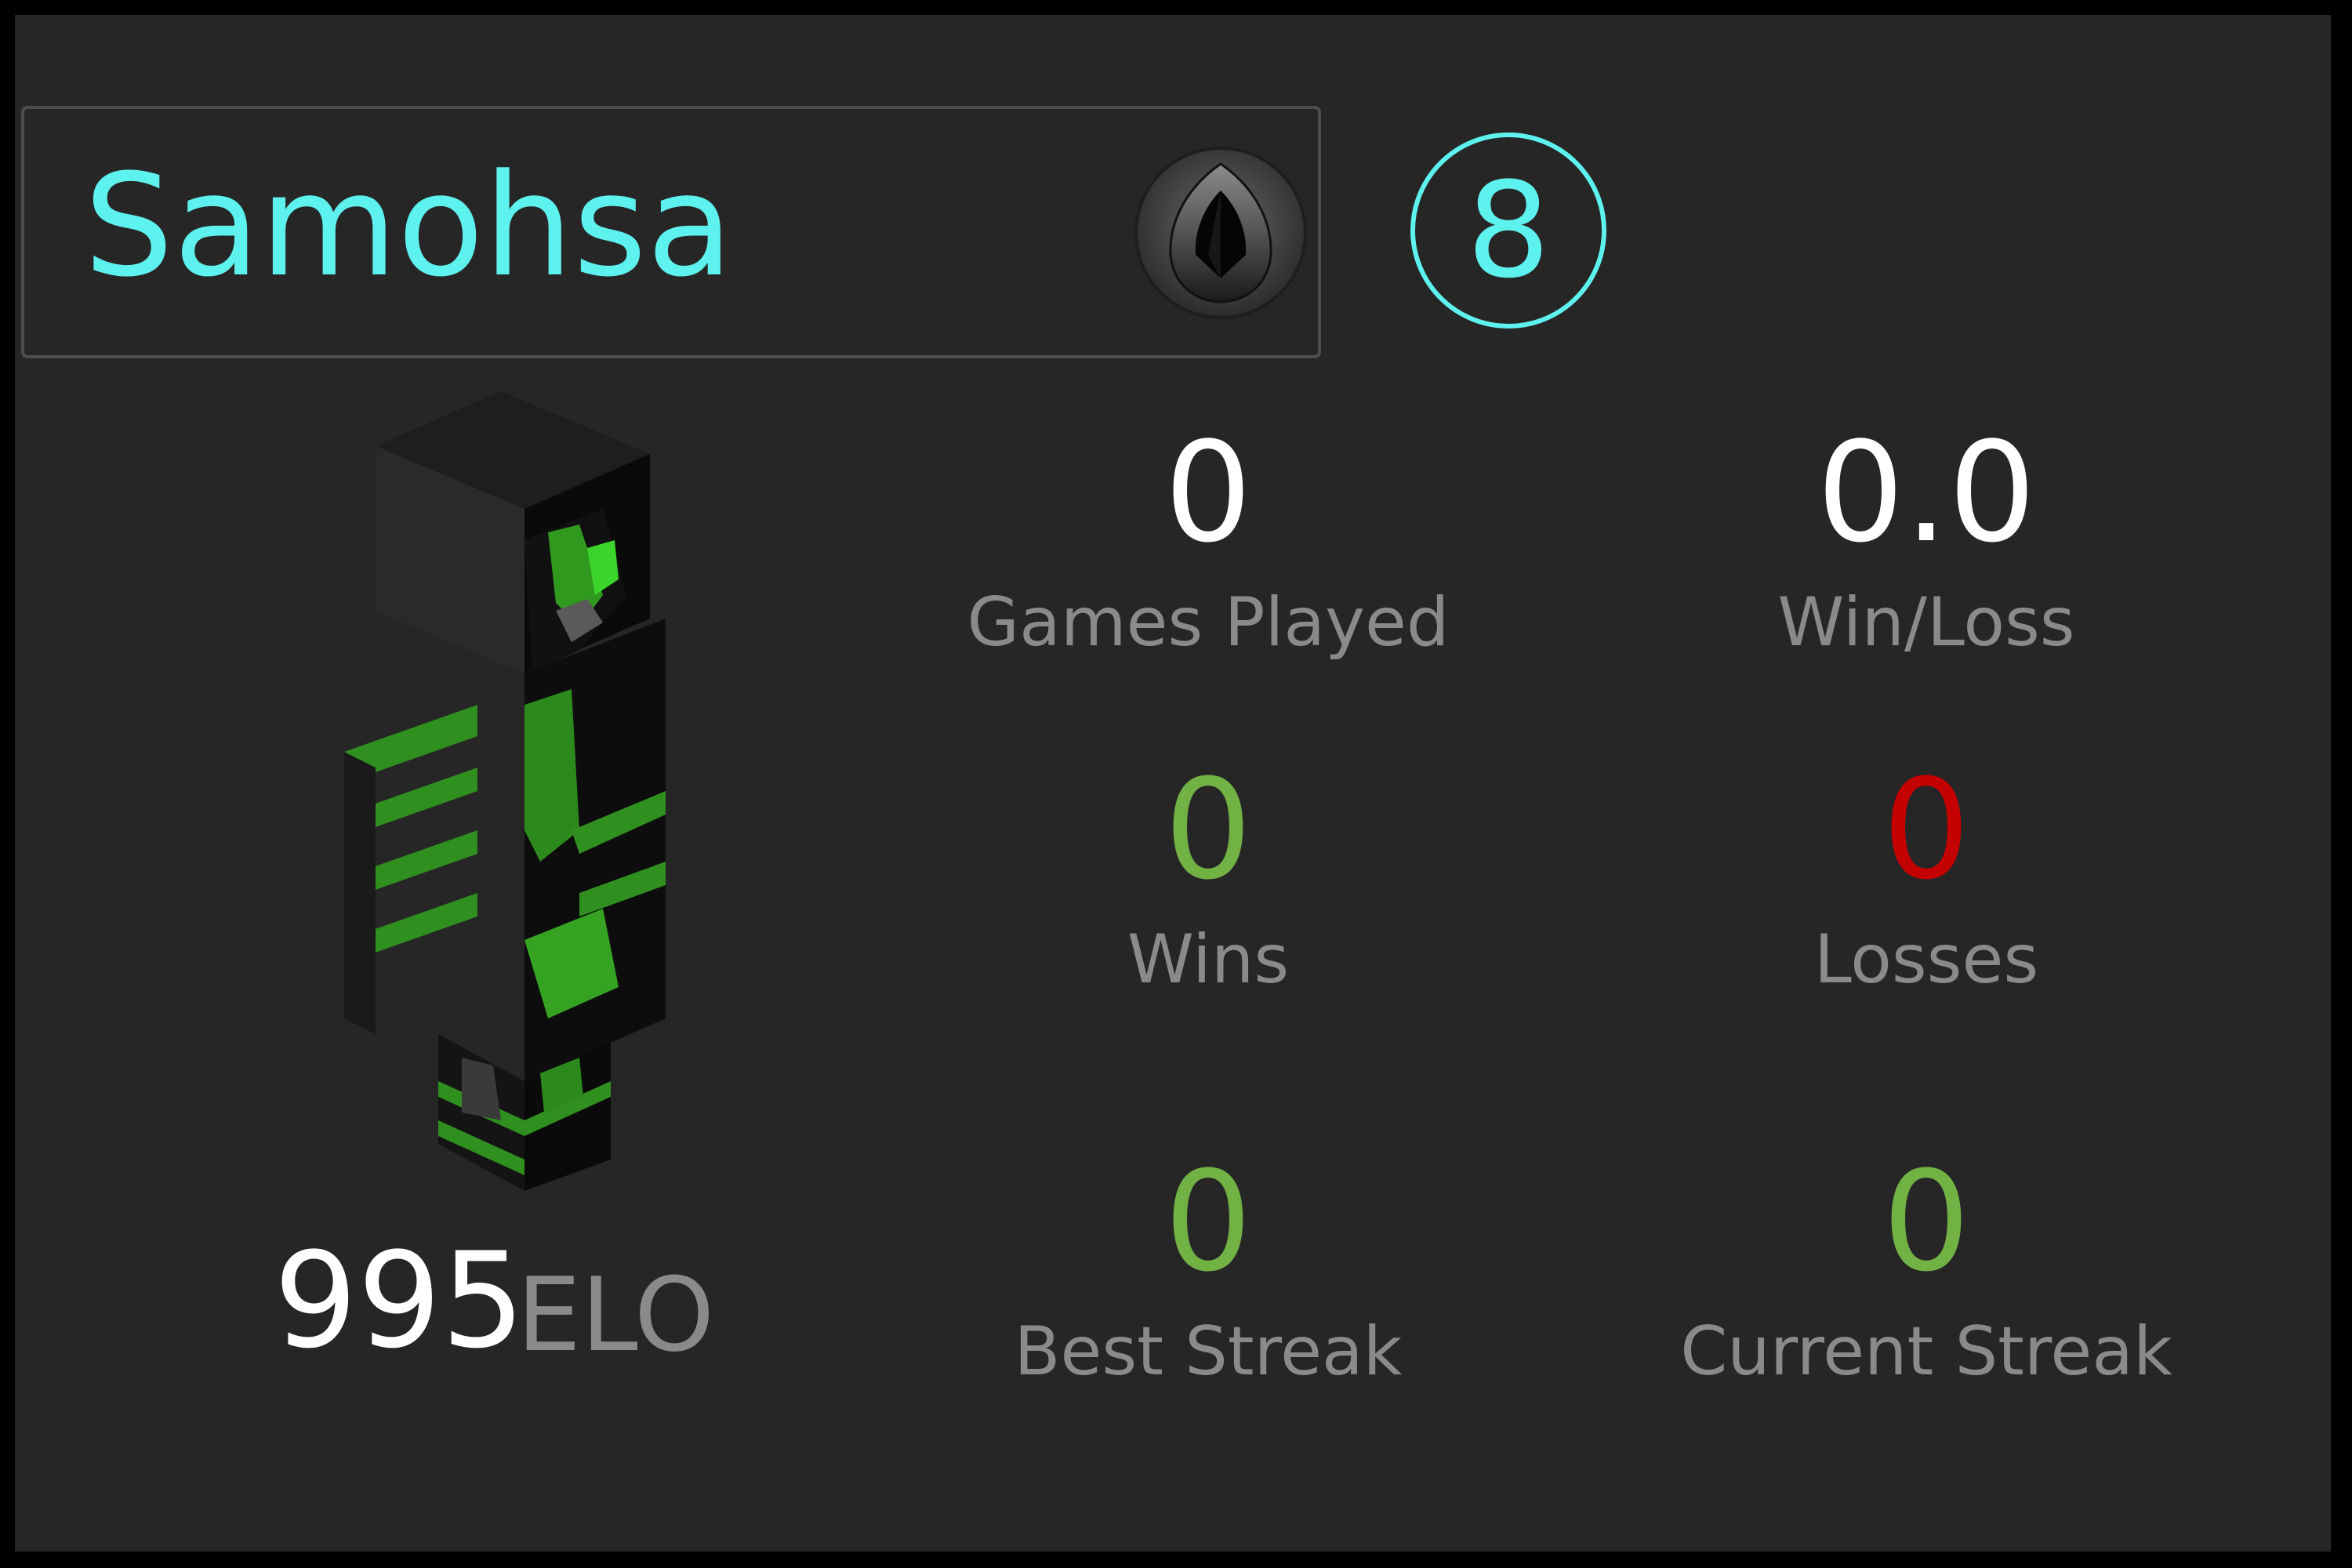 Image resolution: width=2352 pixels, height=1568 pixels. What do you see at coordinates (409, 226) in the screenshot?
I see `player-name: Samohsa` at bounding box center [409, 226].